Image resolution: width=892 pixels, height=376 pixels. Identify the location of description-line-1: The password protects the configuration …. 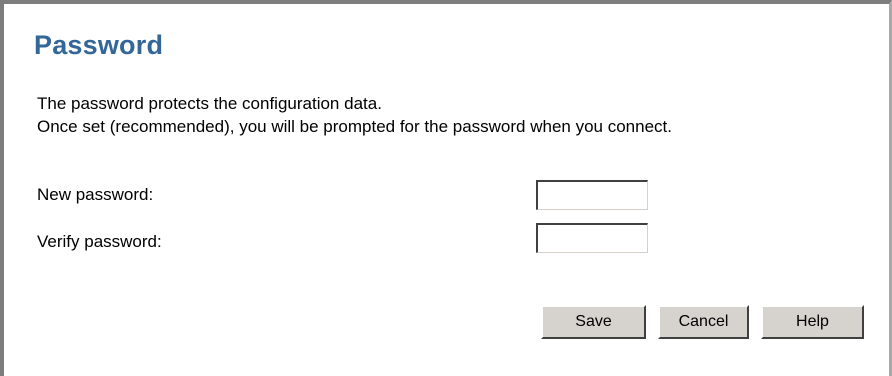
(209, 103).